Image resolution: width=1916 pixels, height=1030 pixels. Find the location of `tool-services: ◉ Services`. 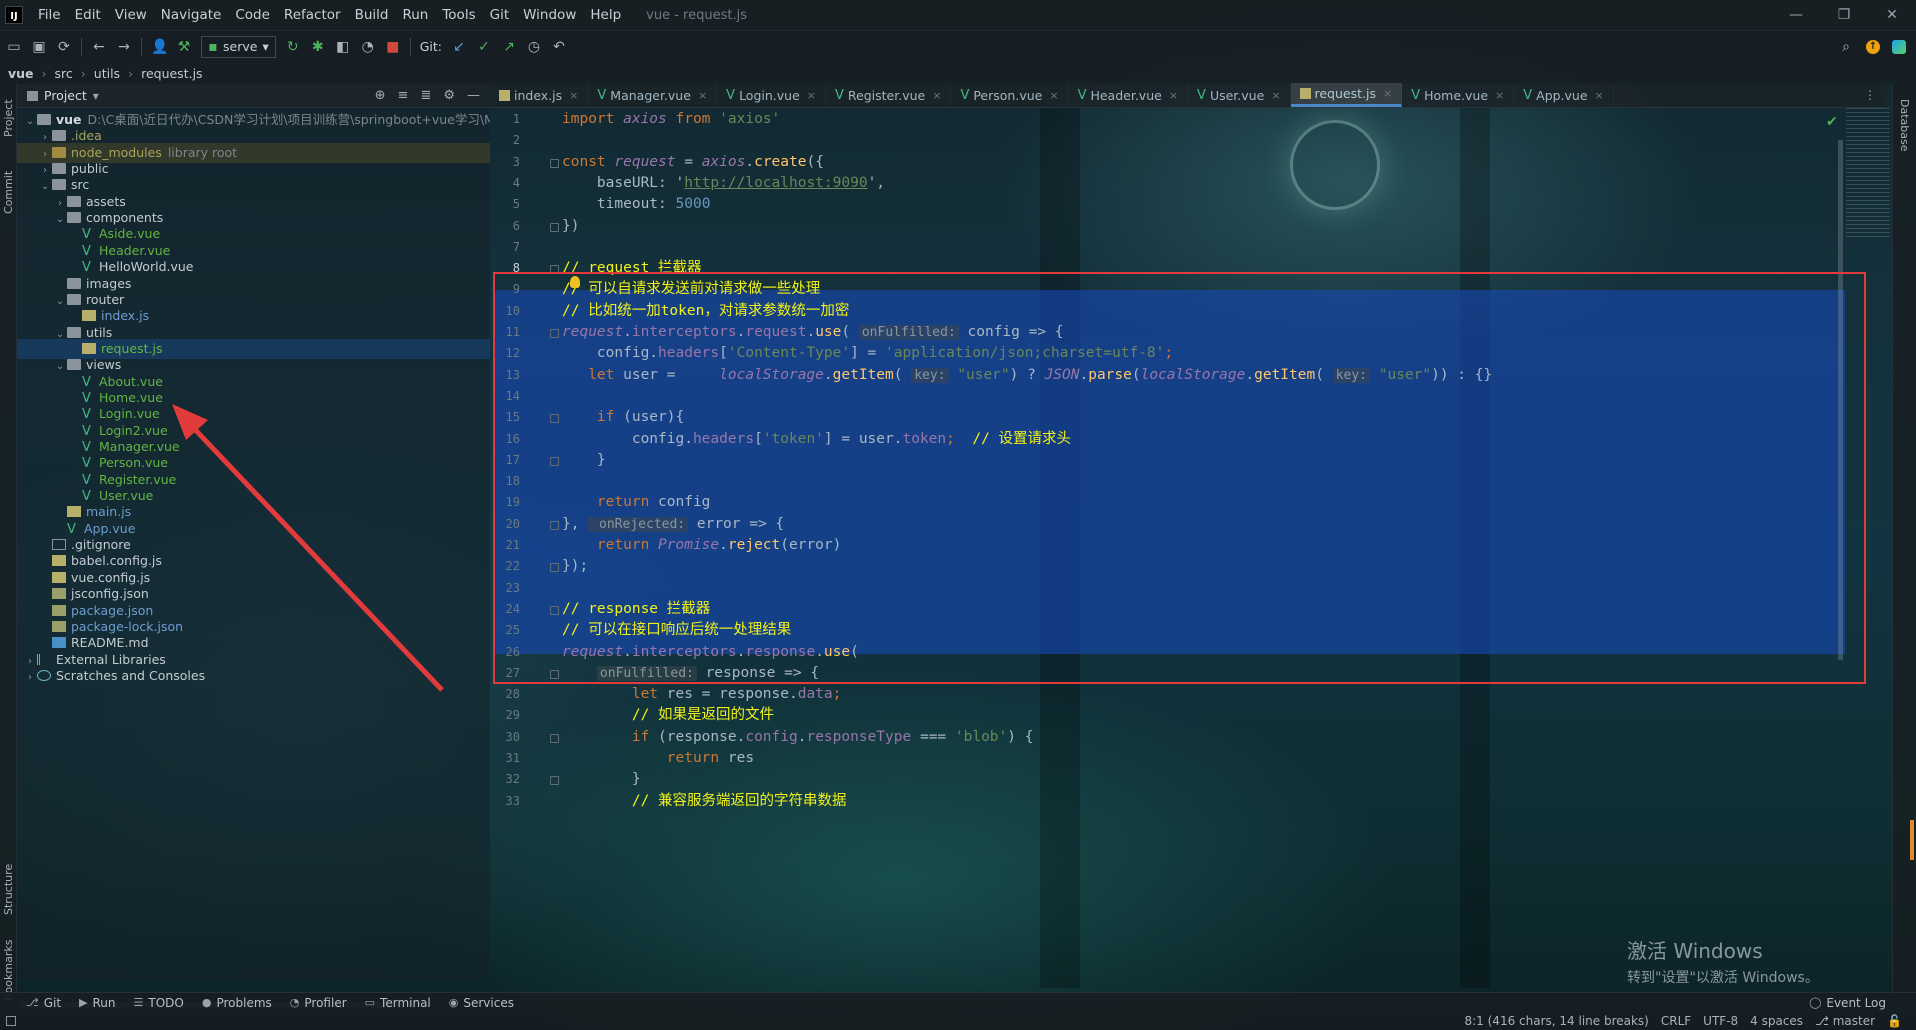

tool-services: ◉ Services is located at coordinates (481, 1003).